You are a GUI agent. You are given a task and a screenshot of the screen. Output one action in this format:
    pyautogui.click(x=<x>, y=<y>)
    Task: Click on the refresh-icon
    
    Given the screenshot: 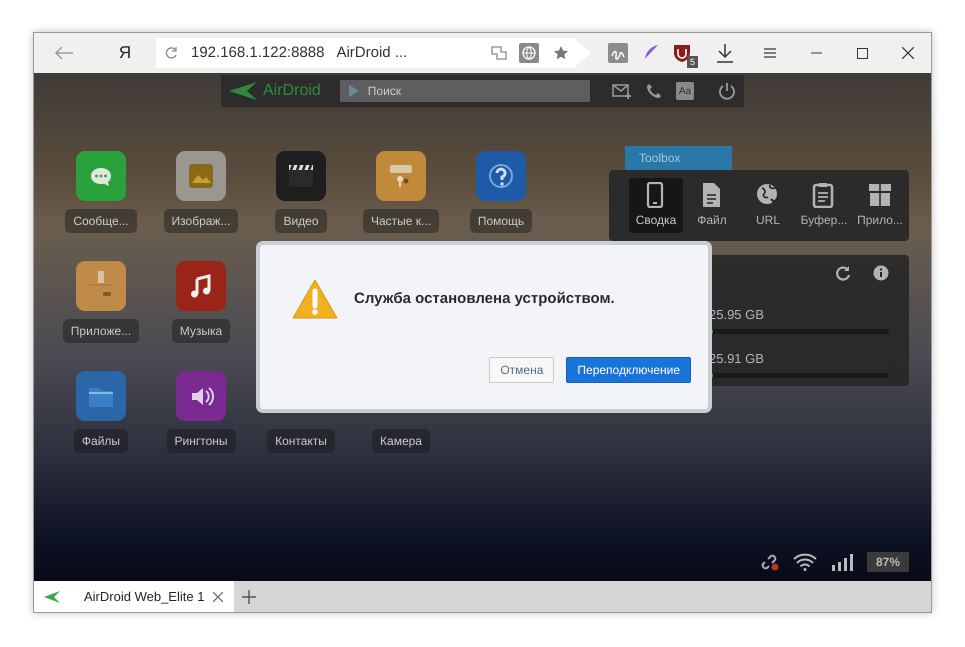 What is the action you would take?
    pyautogui.click(x=843, y=273)
    